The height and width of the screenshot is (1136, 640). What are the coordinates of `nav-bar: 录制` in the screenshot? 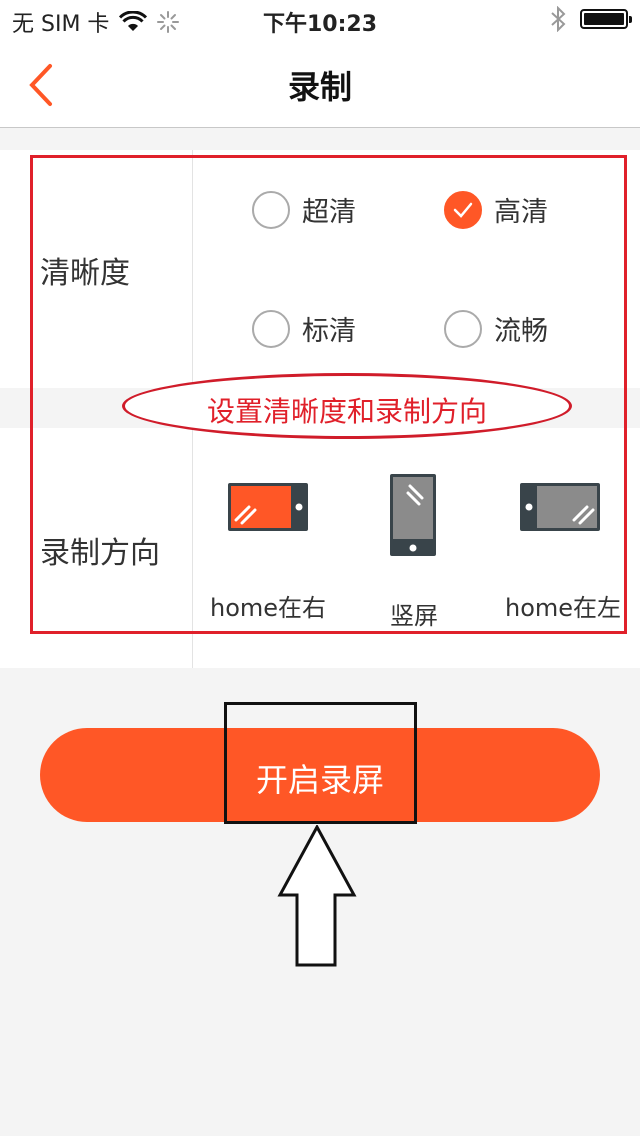 It's located at (320, 84).